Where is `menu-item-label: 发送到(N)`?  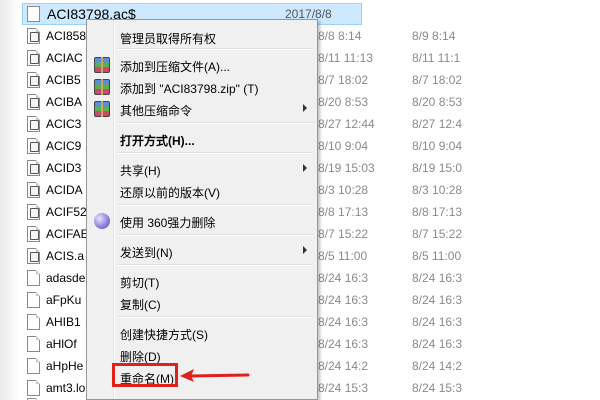 menu-item-label: 发送到(N) is located at coordinates (146, 253).